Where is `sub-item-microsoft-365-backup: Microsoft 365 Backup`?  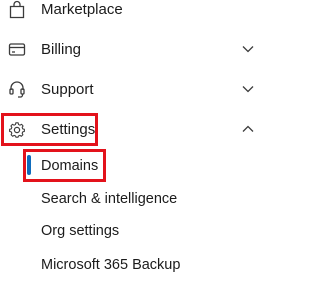 sub-item-microsoft-365-backup: Microsoft 365 Backup is located at coordinates (133, 270).